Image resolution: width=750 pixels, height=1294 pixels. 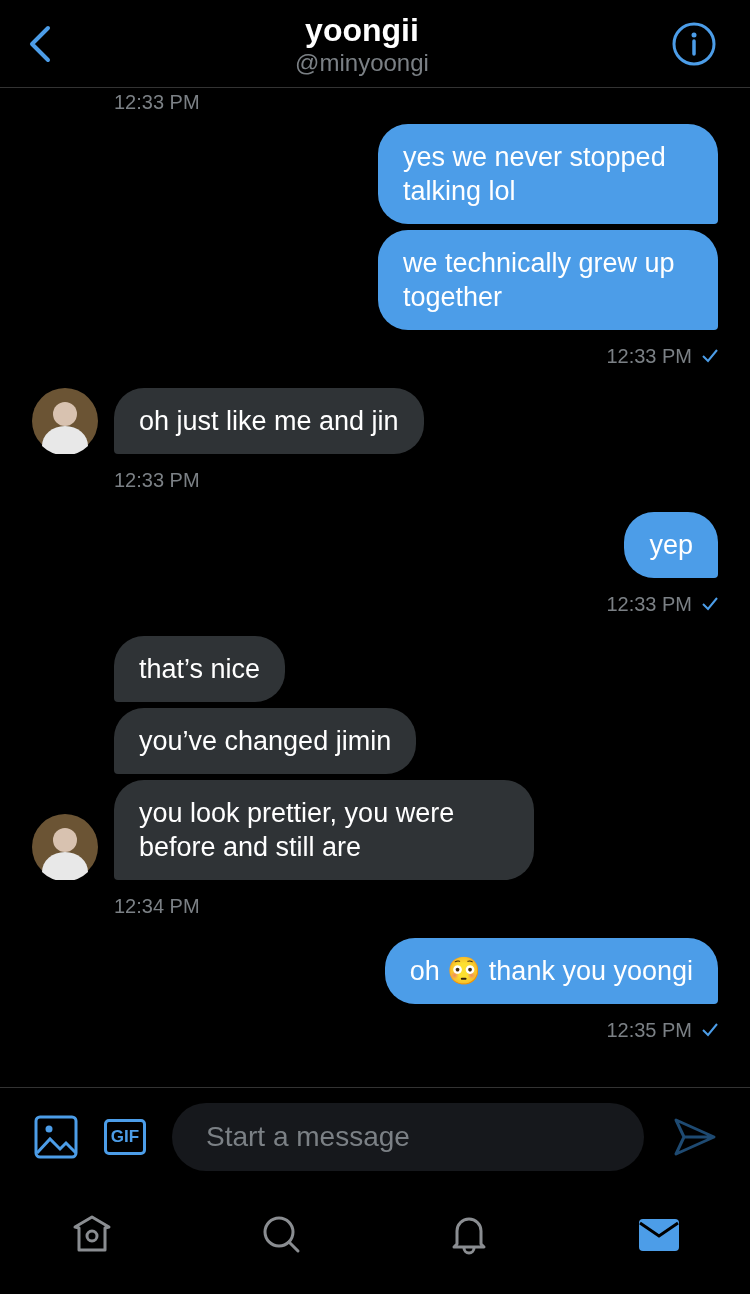 I want to click on received-message: that’s nice, so click(x=200, y=669).